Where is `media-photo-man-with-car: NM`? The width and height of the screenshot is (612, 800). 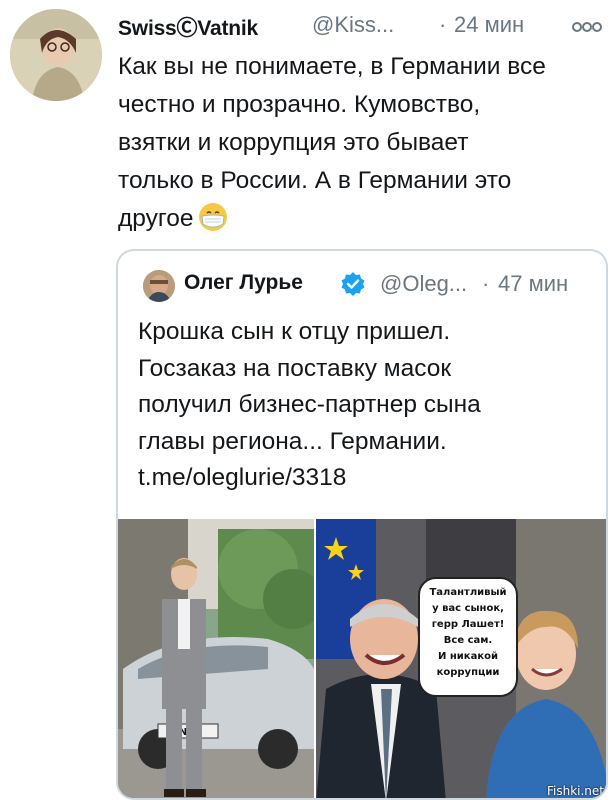
media-photo-man-with-car: NM is located at coordinates (216, 658).